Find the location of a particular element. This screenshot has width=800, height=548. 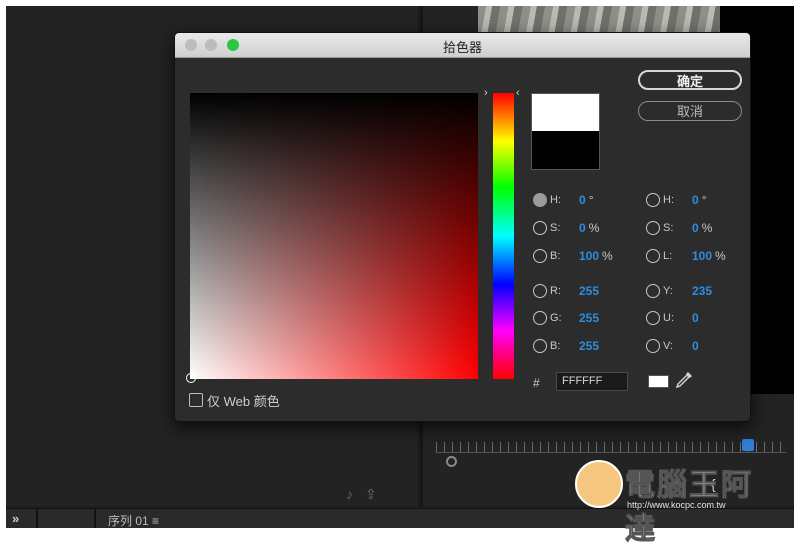

field-row-b: B: 100% is located at coordinates (583, 257).